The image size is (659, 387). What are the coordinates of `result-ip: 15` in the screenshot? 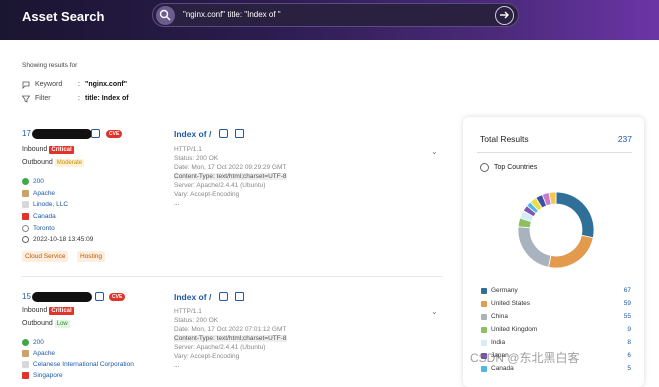 It's located at (57, 297).